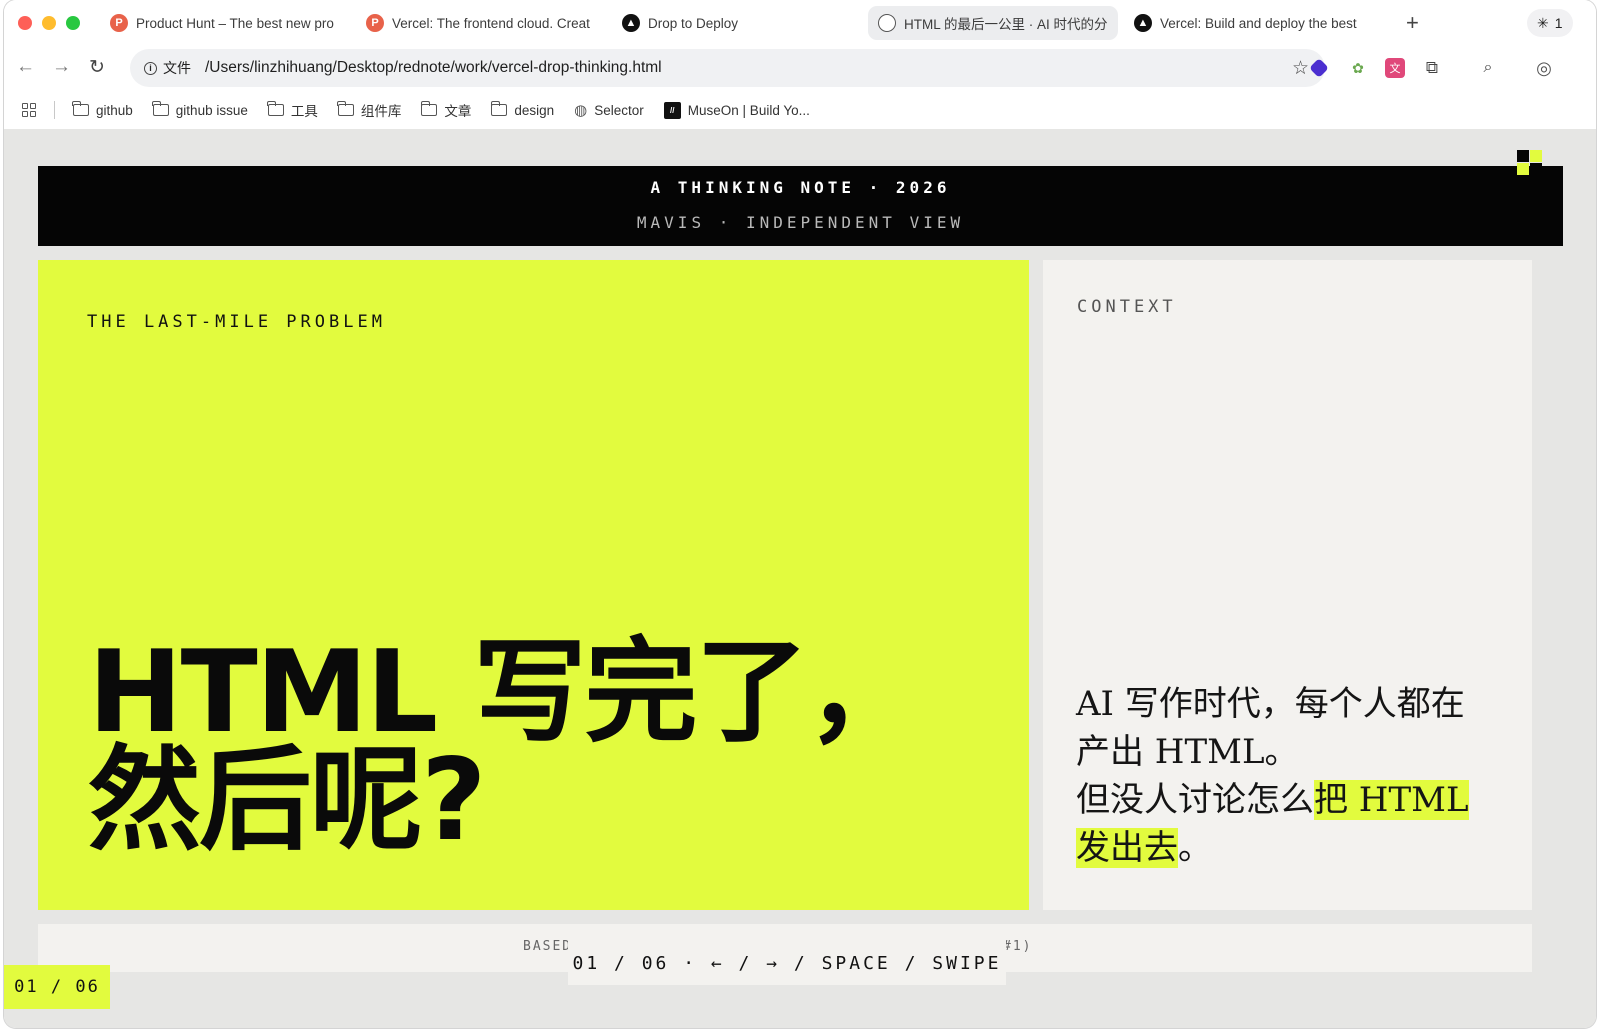 Image resolution: width=1600 pixels, height=1032 pixels. What do you see at coordinates (1395, 68) in the screenshot?
I see `translate-icon: 文` at bounding box center [1395, 68].